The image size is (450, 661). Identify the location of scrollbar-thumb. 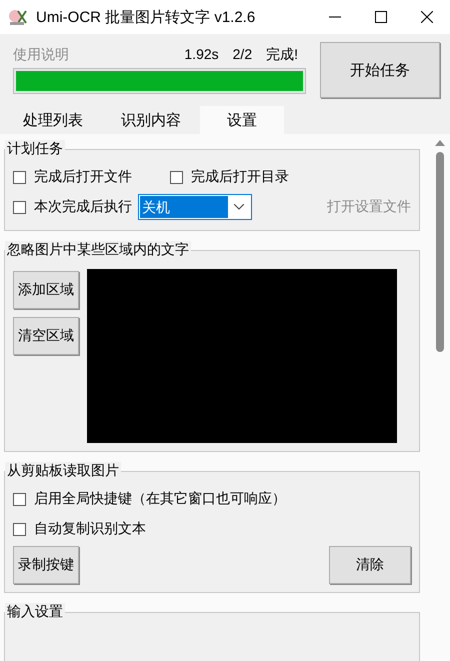
(440, 252).